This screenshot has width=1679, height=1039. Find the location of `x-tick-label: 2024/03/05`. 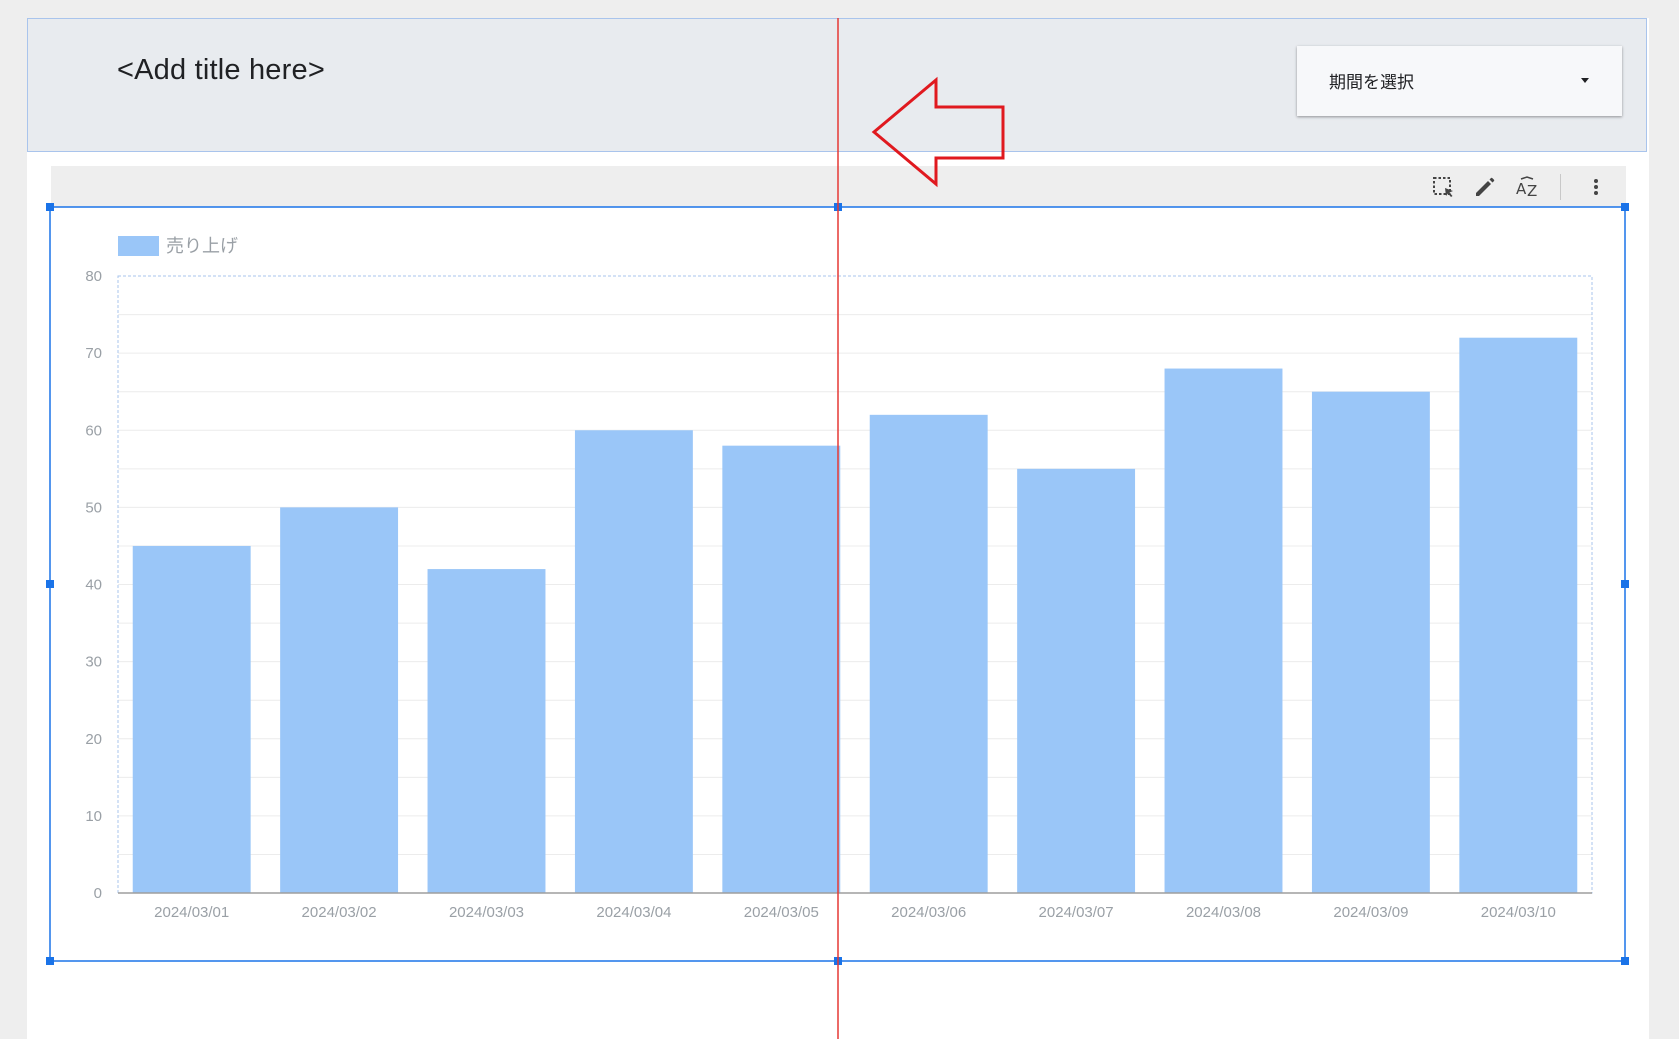

x-tick-label: 2024/03/05 is located at coordinates (781, 912).